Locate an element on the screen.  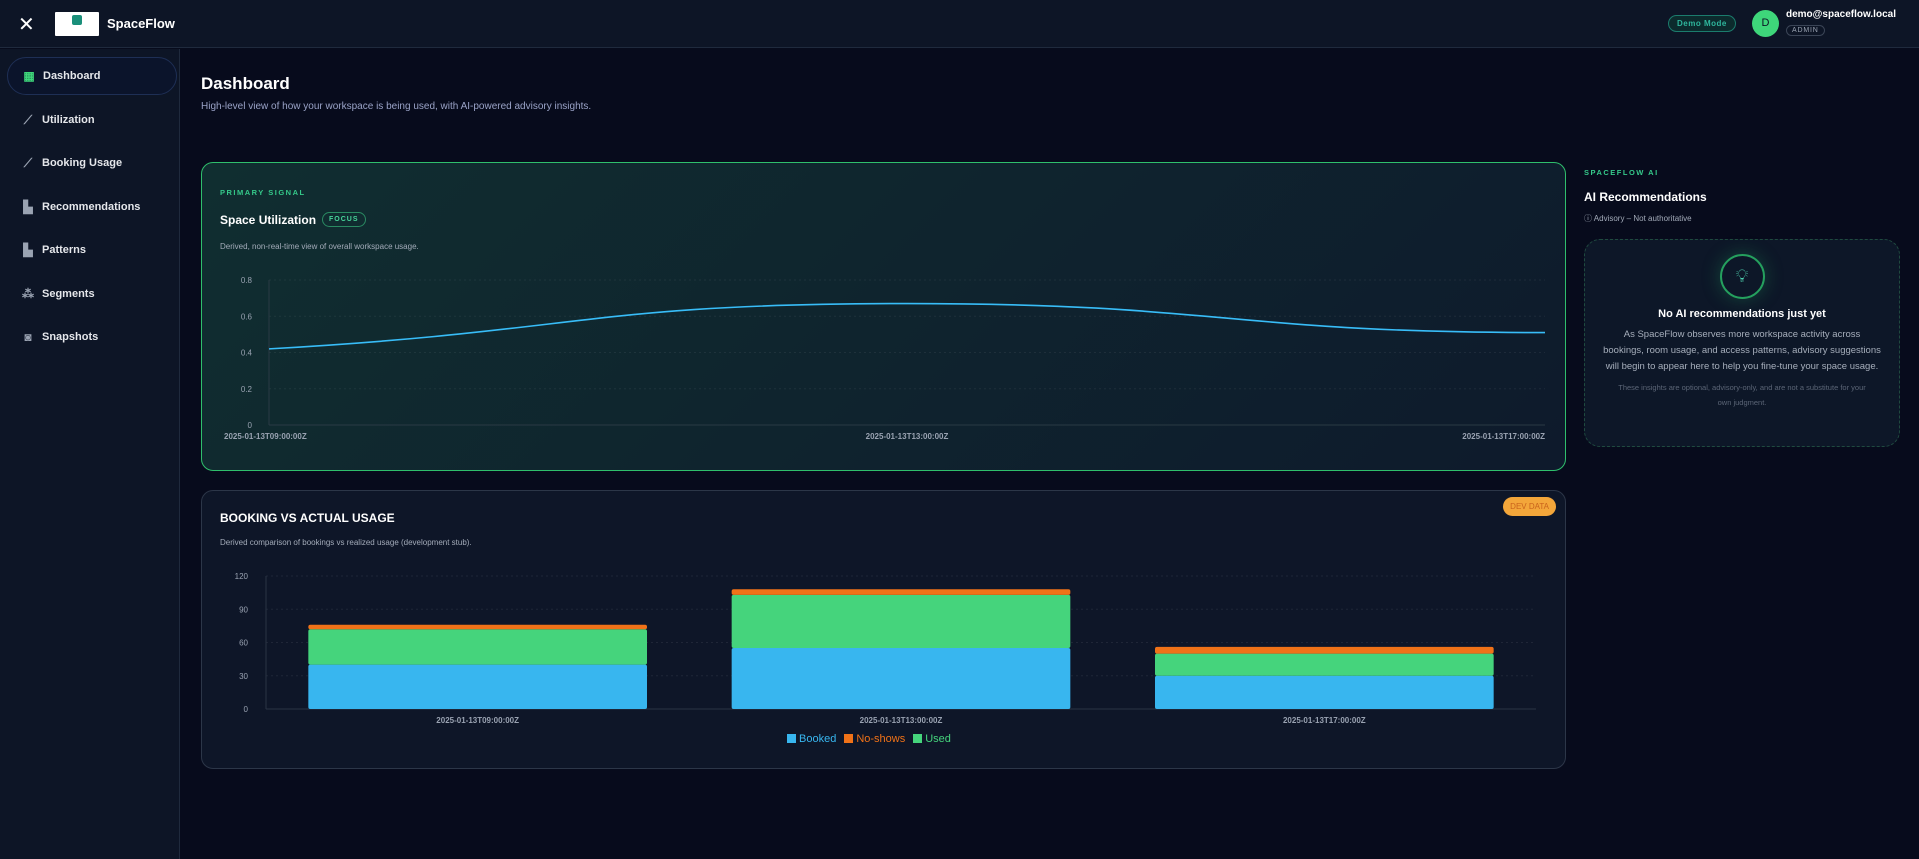
demo-mode-badge: Demo Mode is located at coordinates (1702, 23).